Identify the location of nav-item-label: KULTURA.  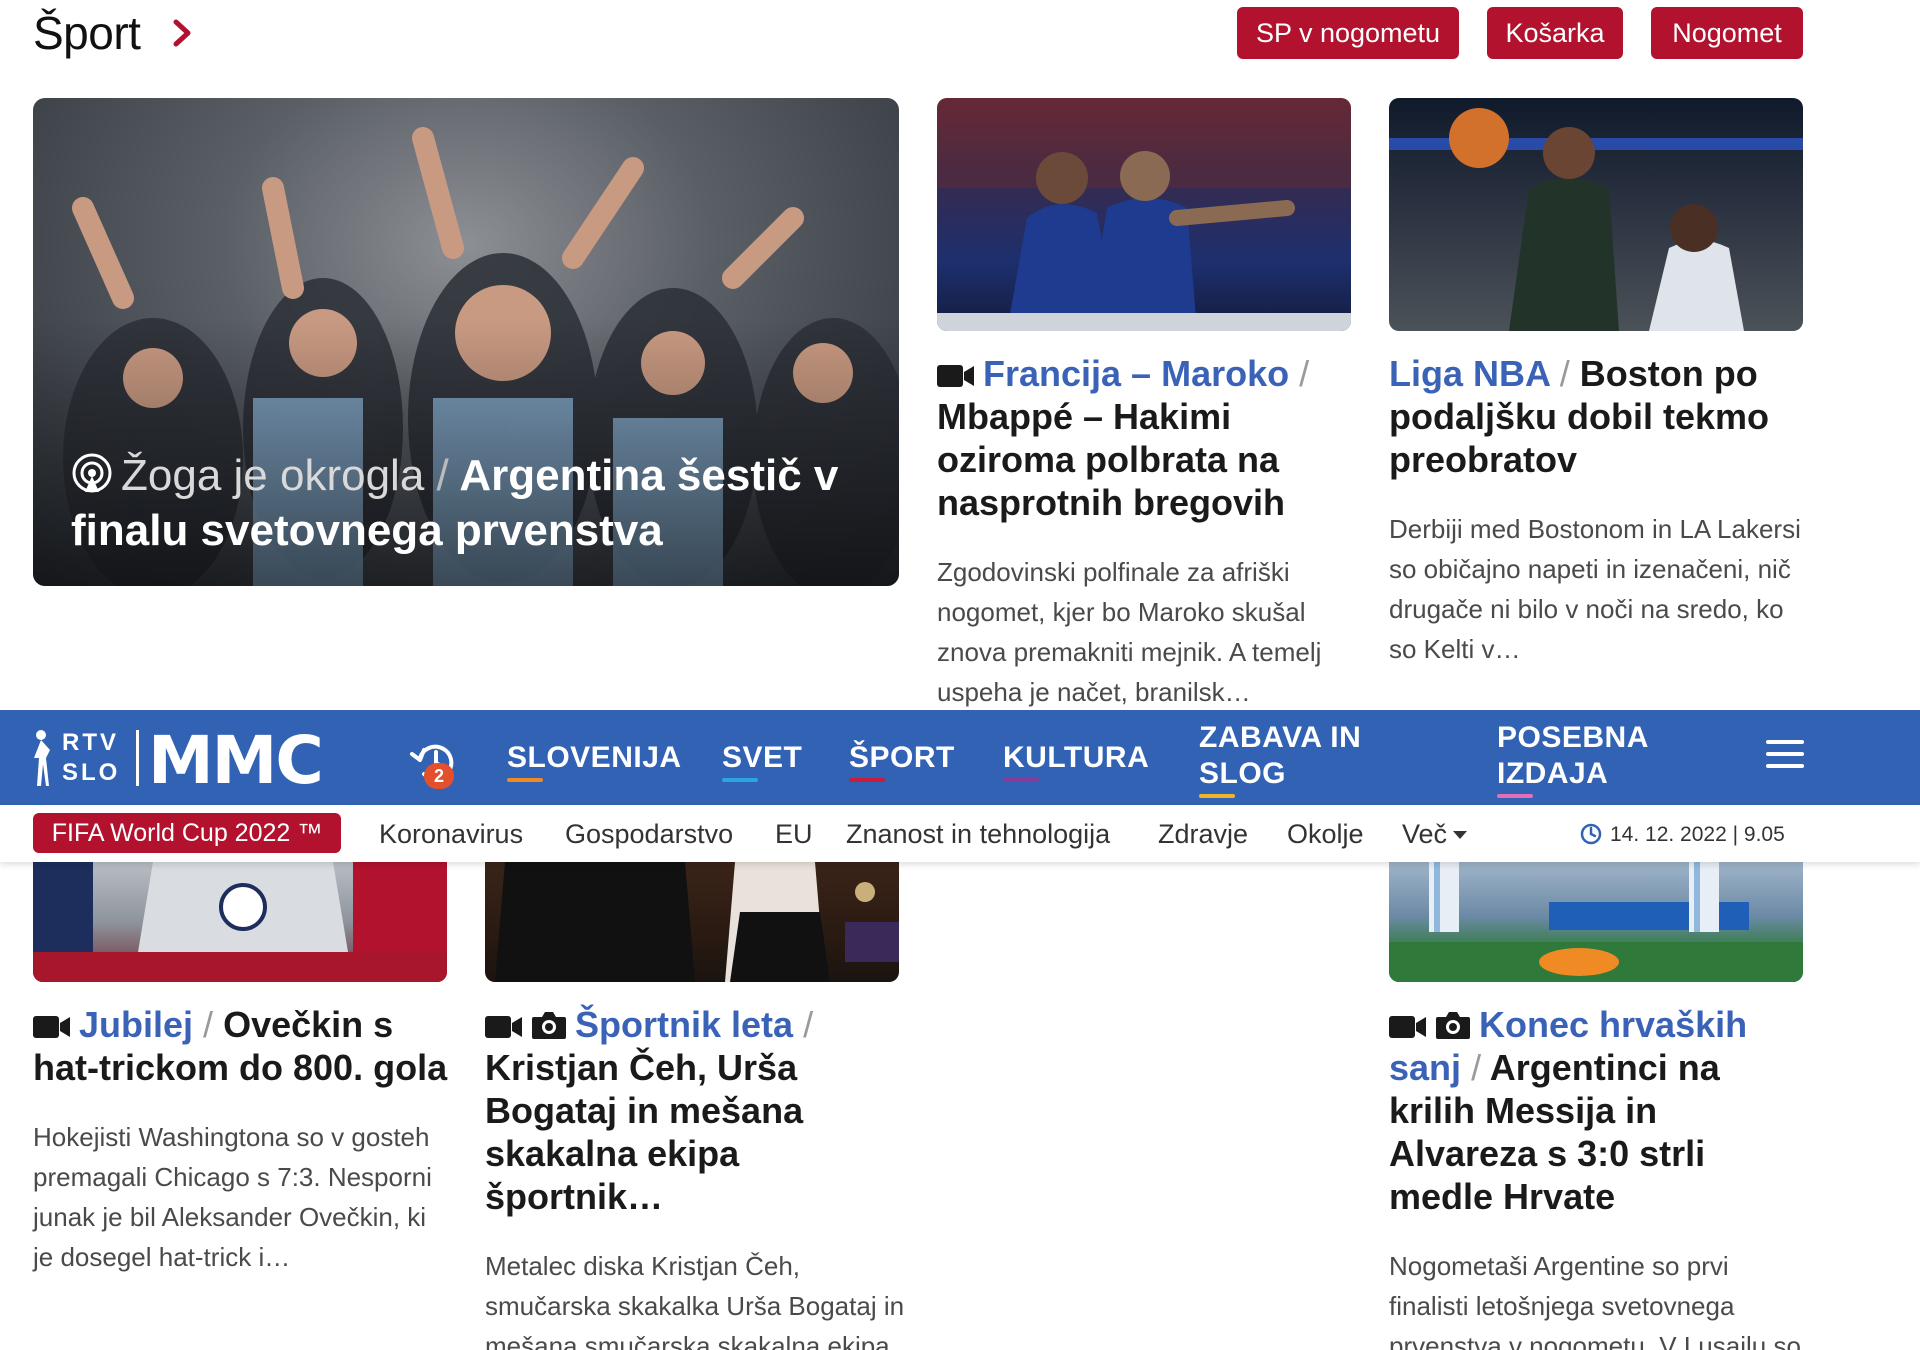
(1076, 757).